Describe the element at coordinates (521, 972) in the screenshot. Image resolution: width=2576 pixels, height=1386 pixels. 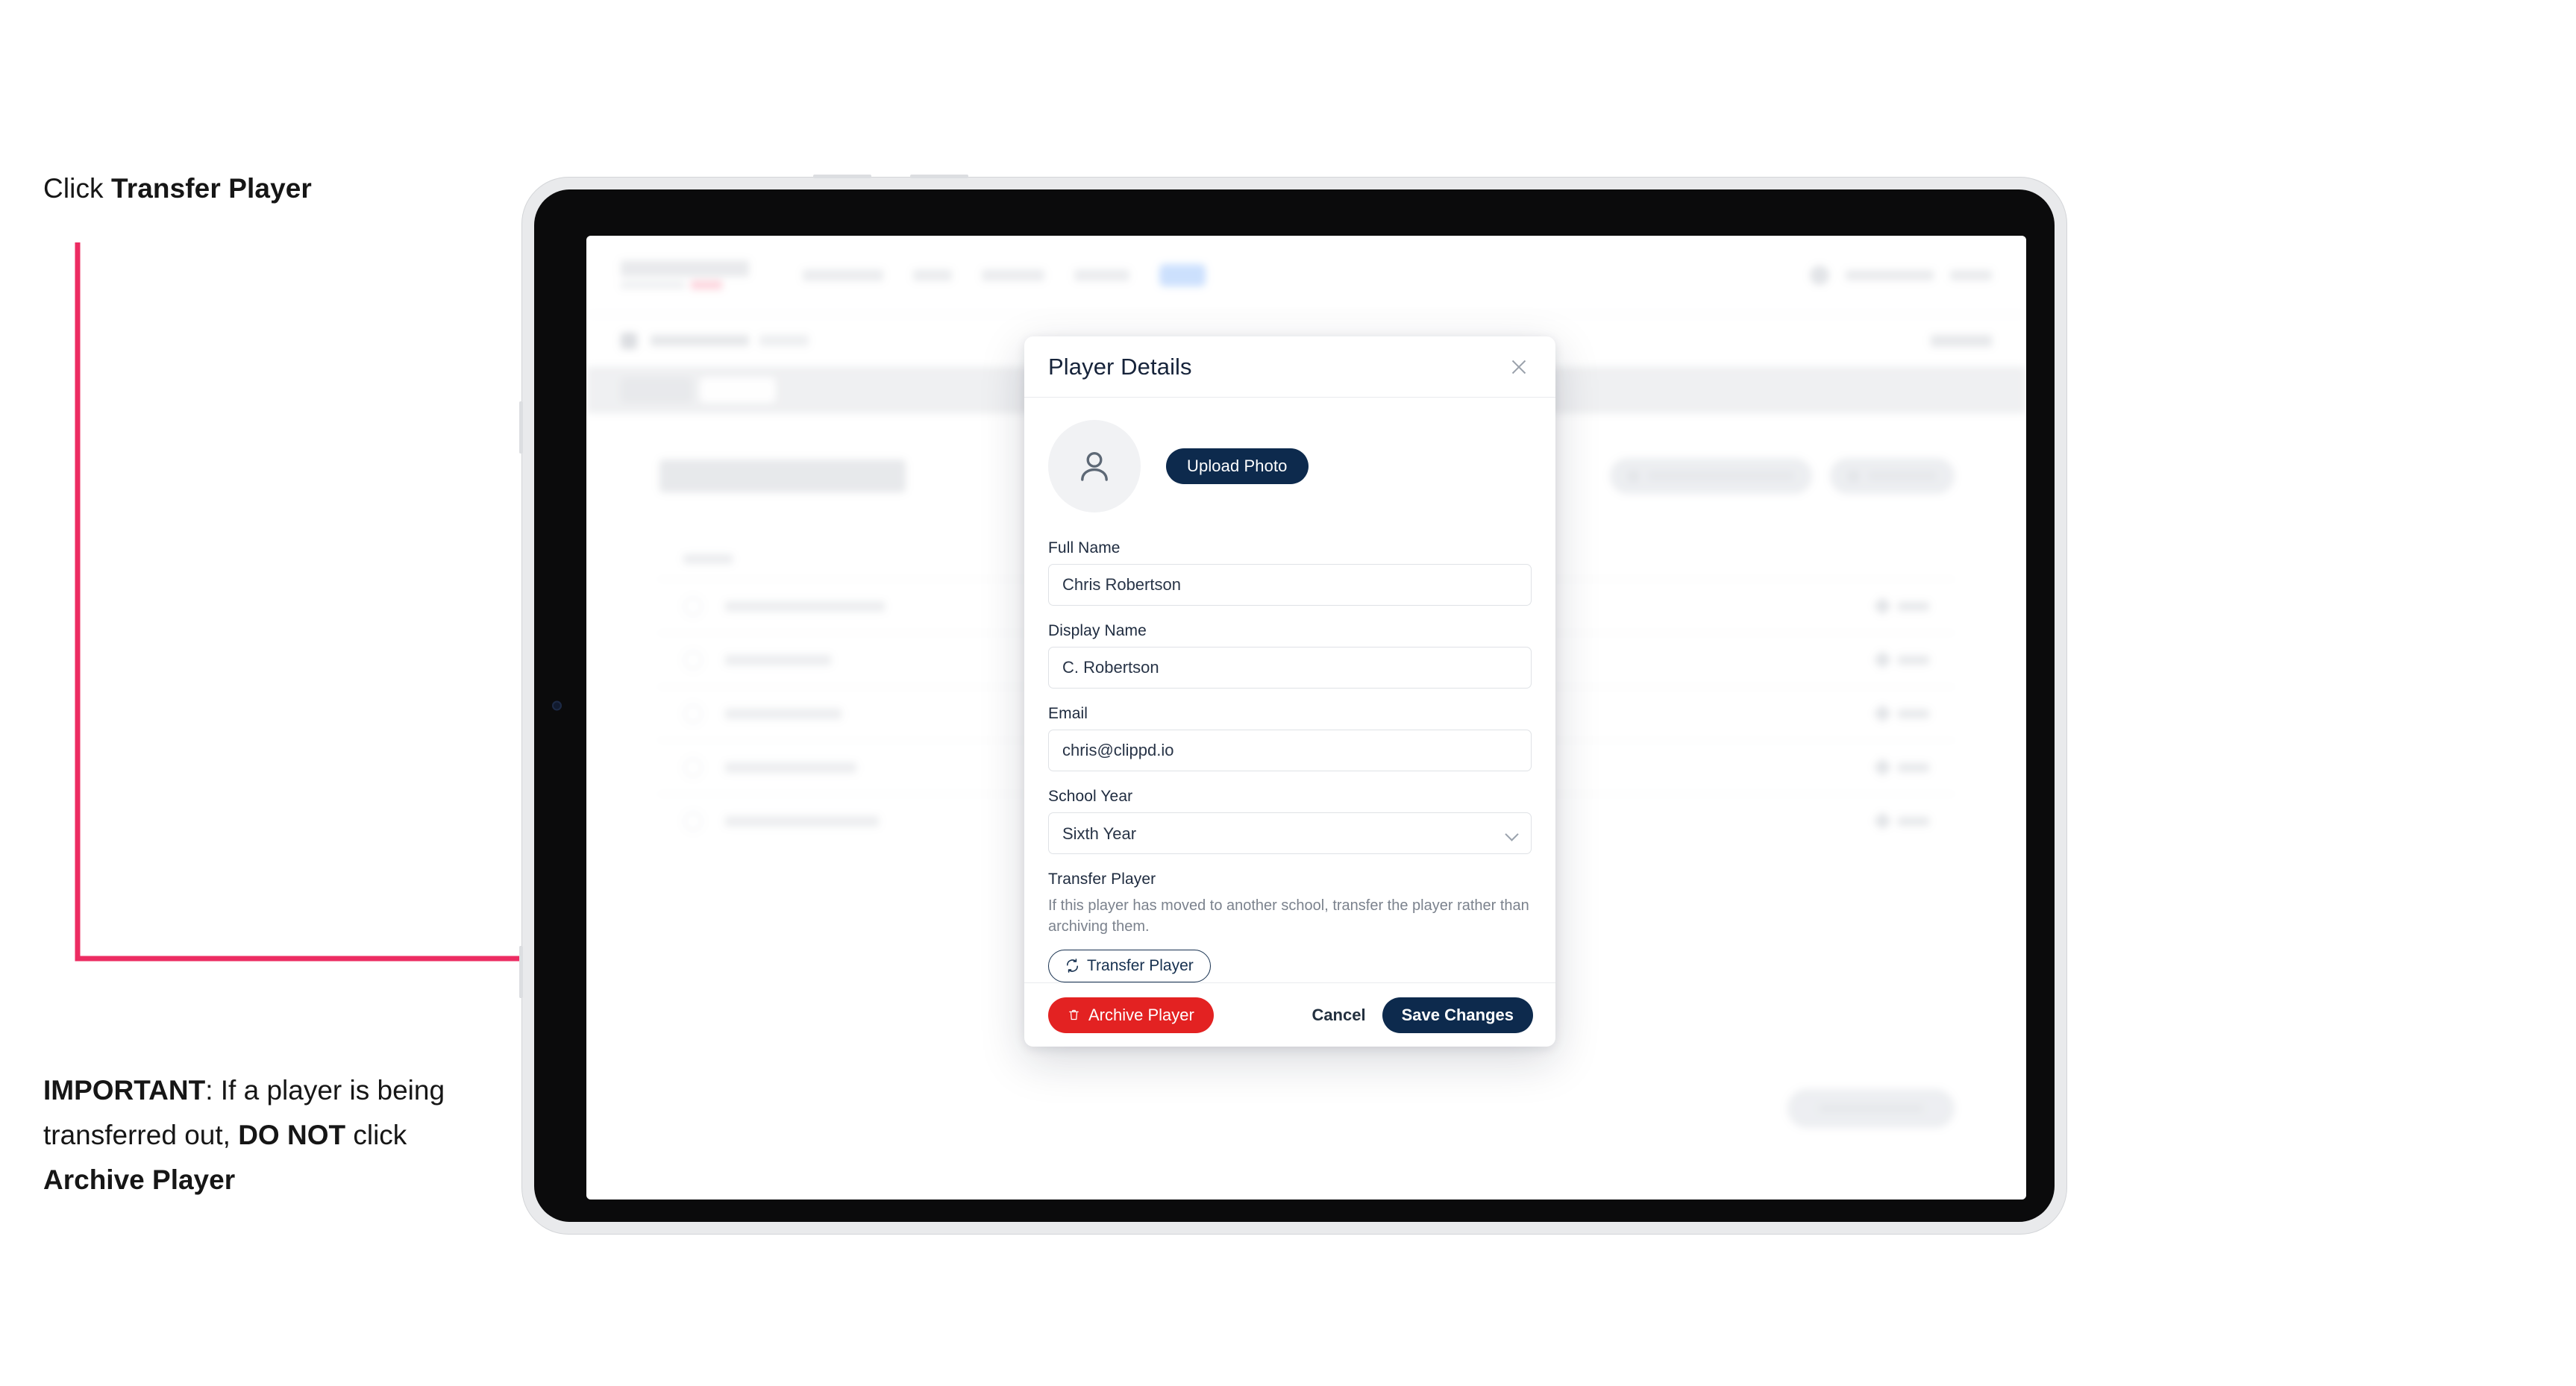
I see `volume-down-button` at that location.